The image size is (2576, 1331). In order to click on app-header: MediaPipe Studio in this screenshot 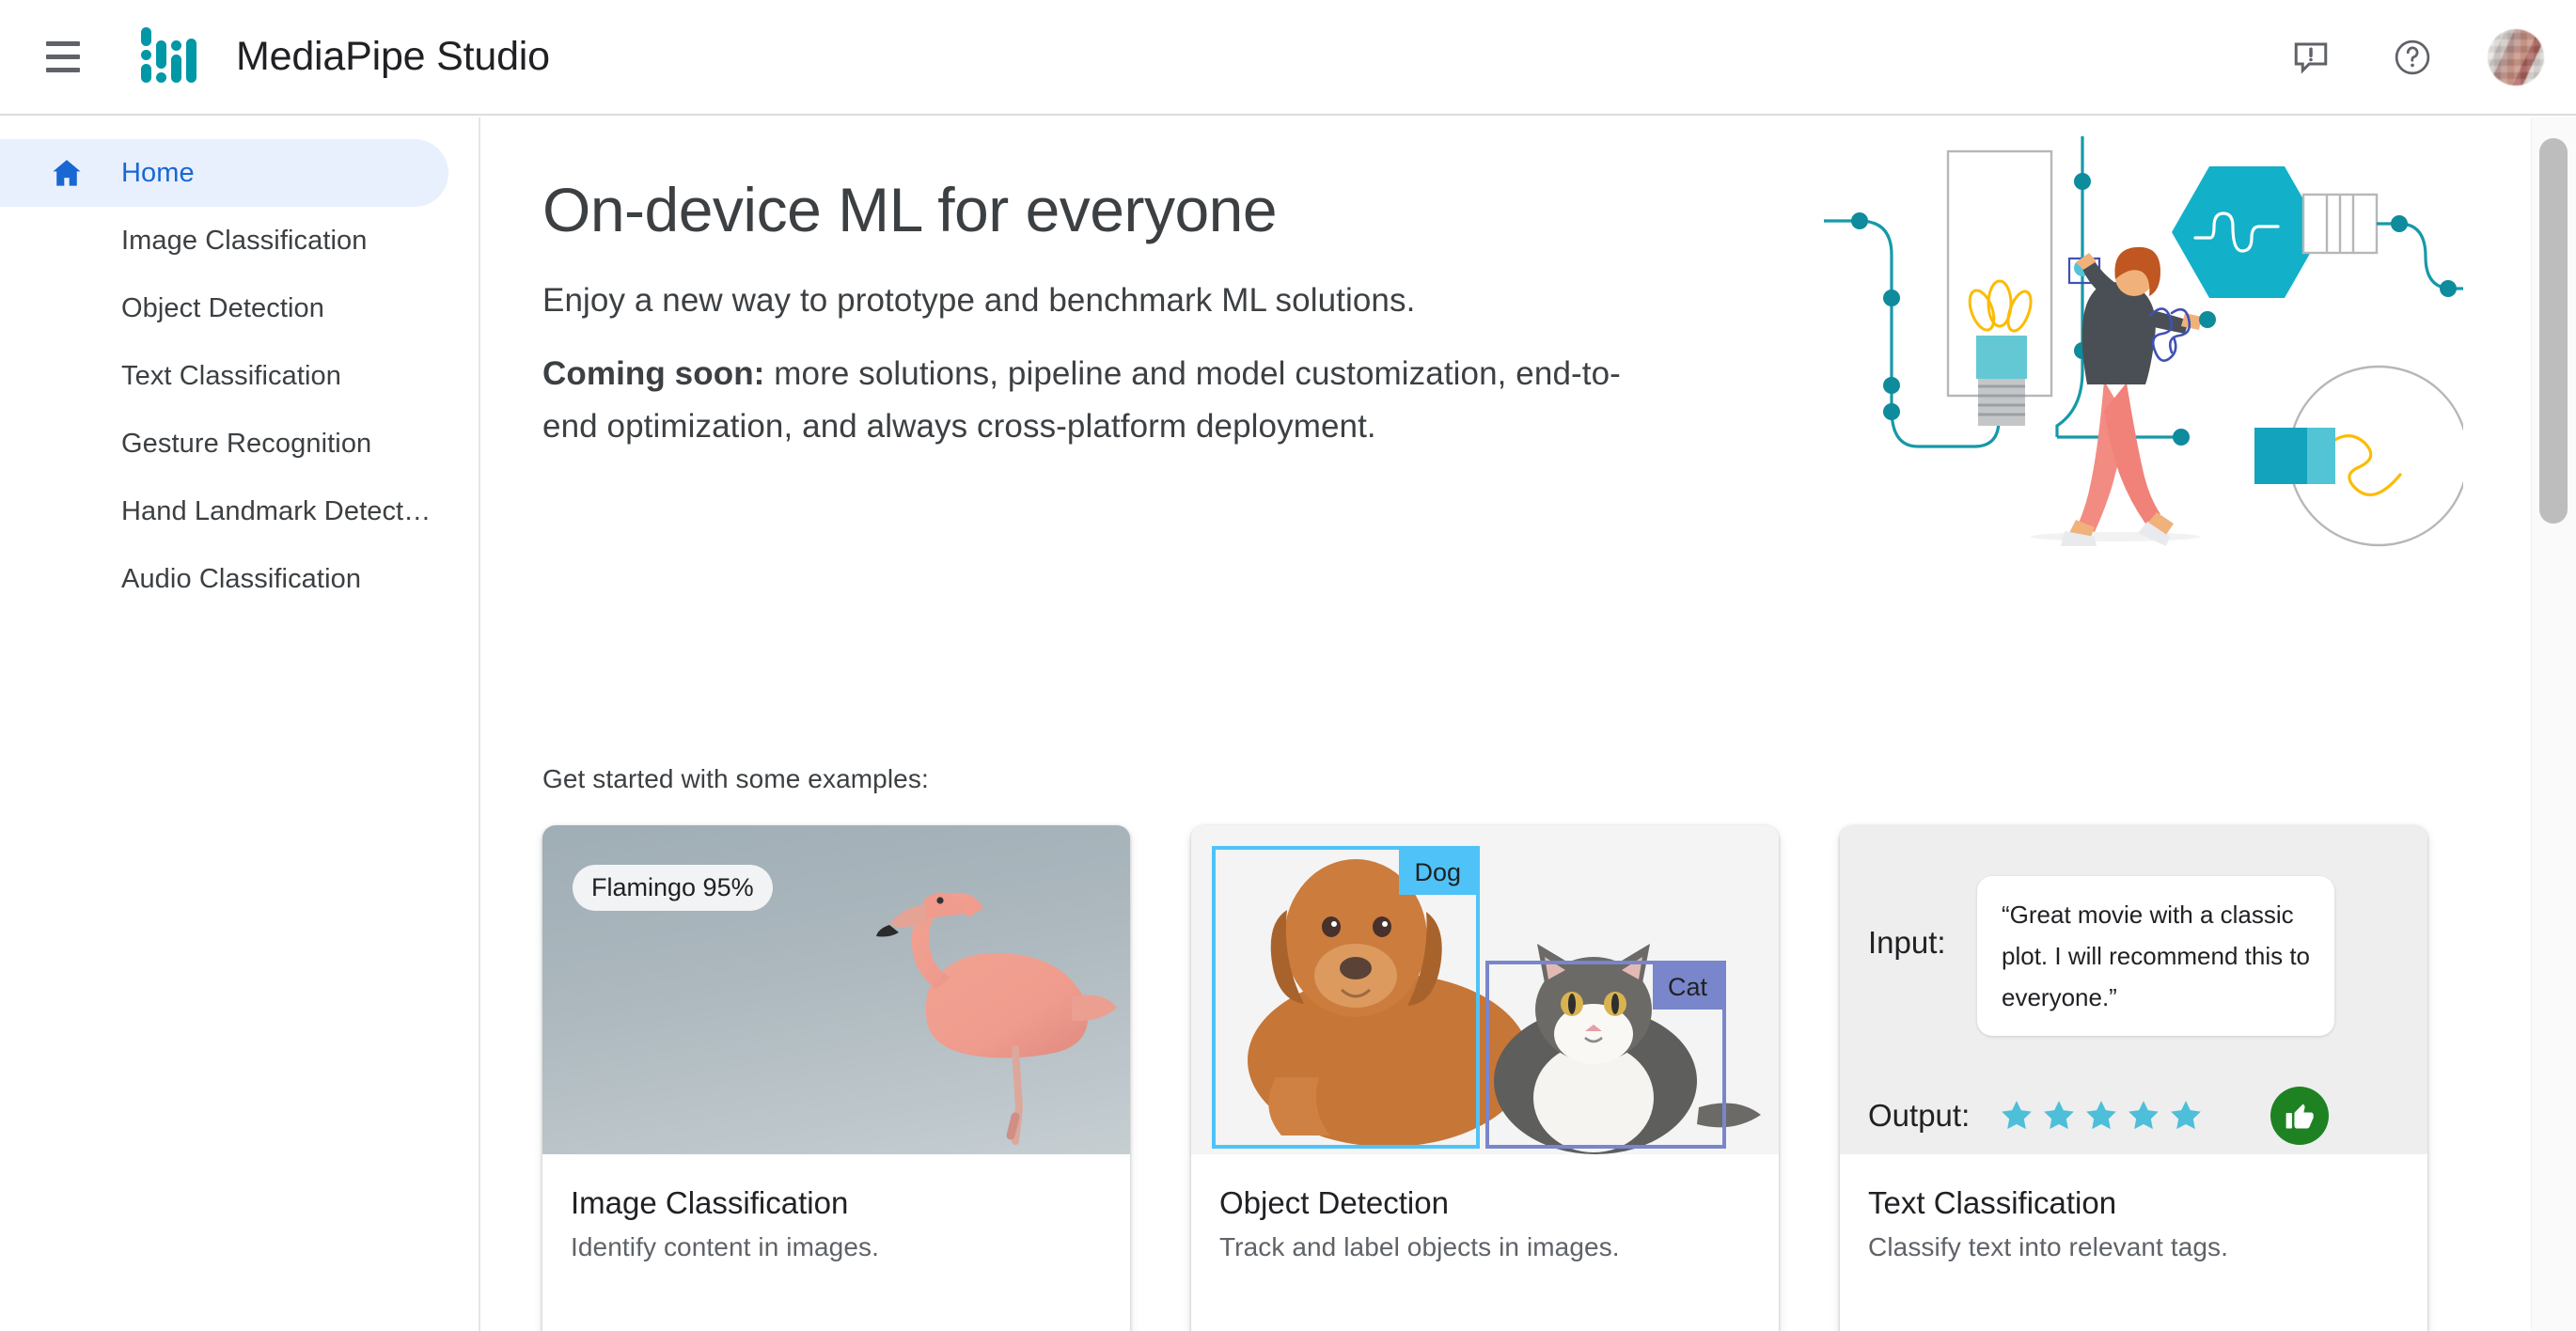, I will do `click(1288, 58)`.